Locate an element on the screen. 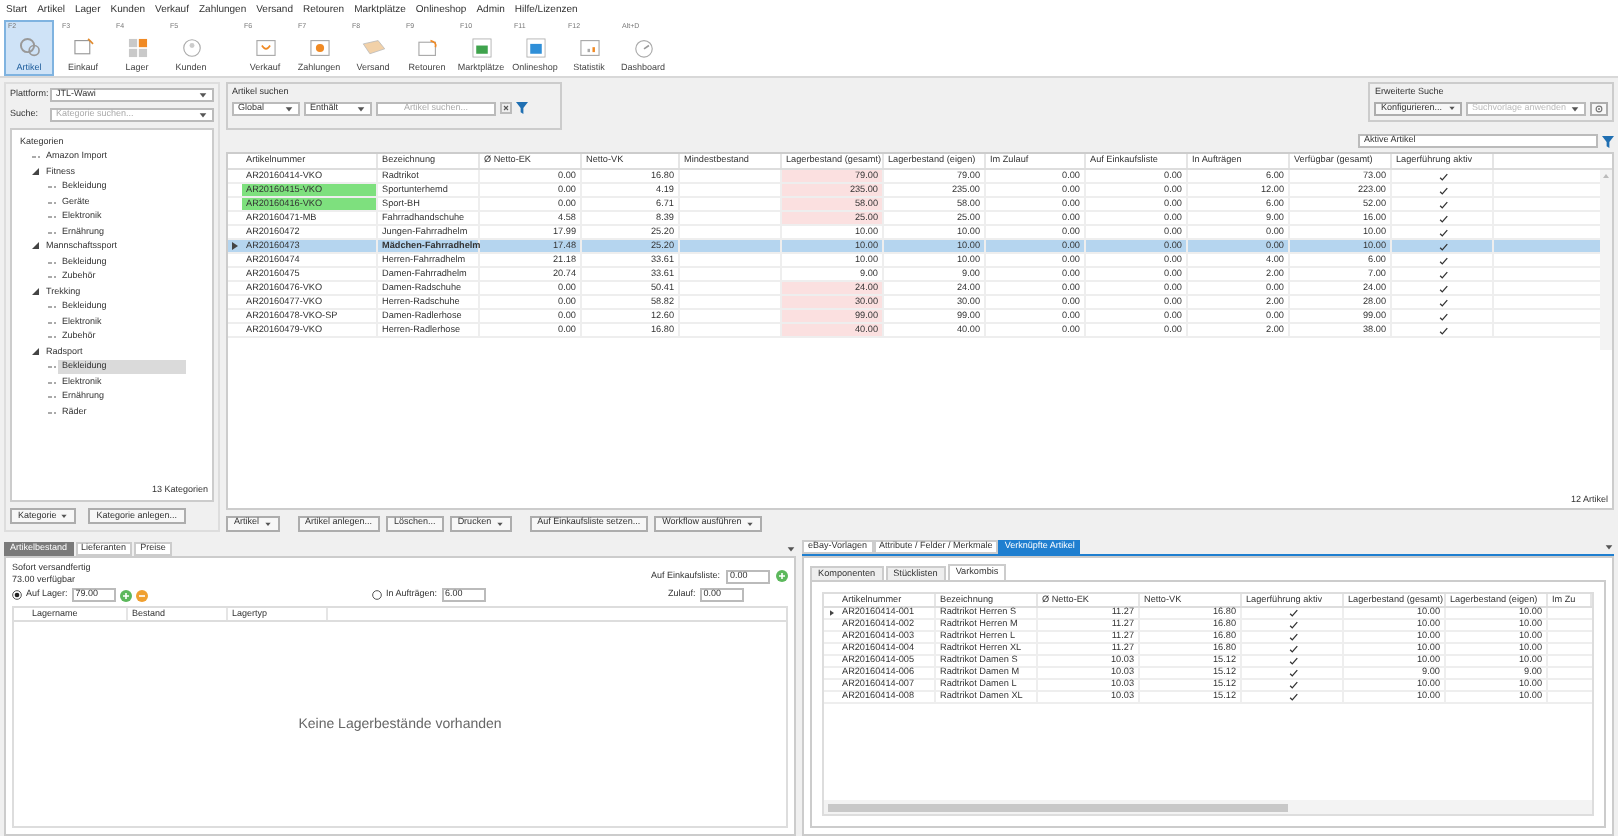 The width and height of the screenshot is (1618, 836). scrollbar is located at coordinates (1606, 260).